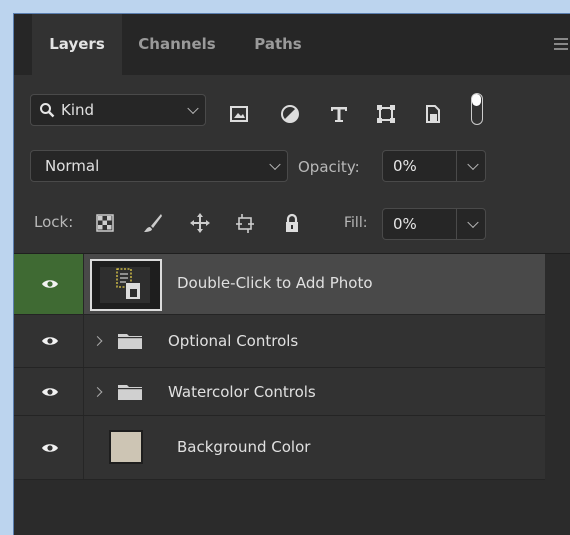  I want to click on adjustment-layer-filter-icon, so click(290, 114).